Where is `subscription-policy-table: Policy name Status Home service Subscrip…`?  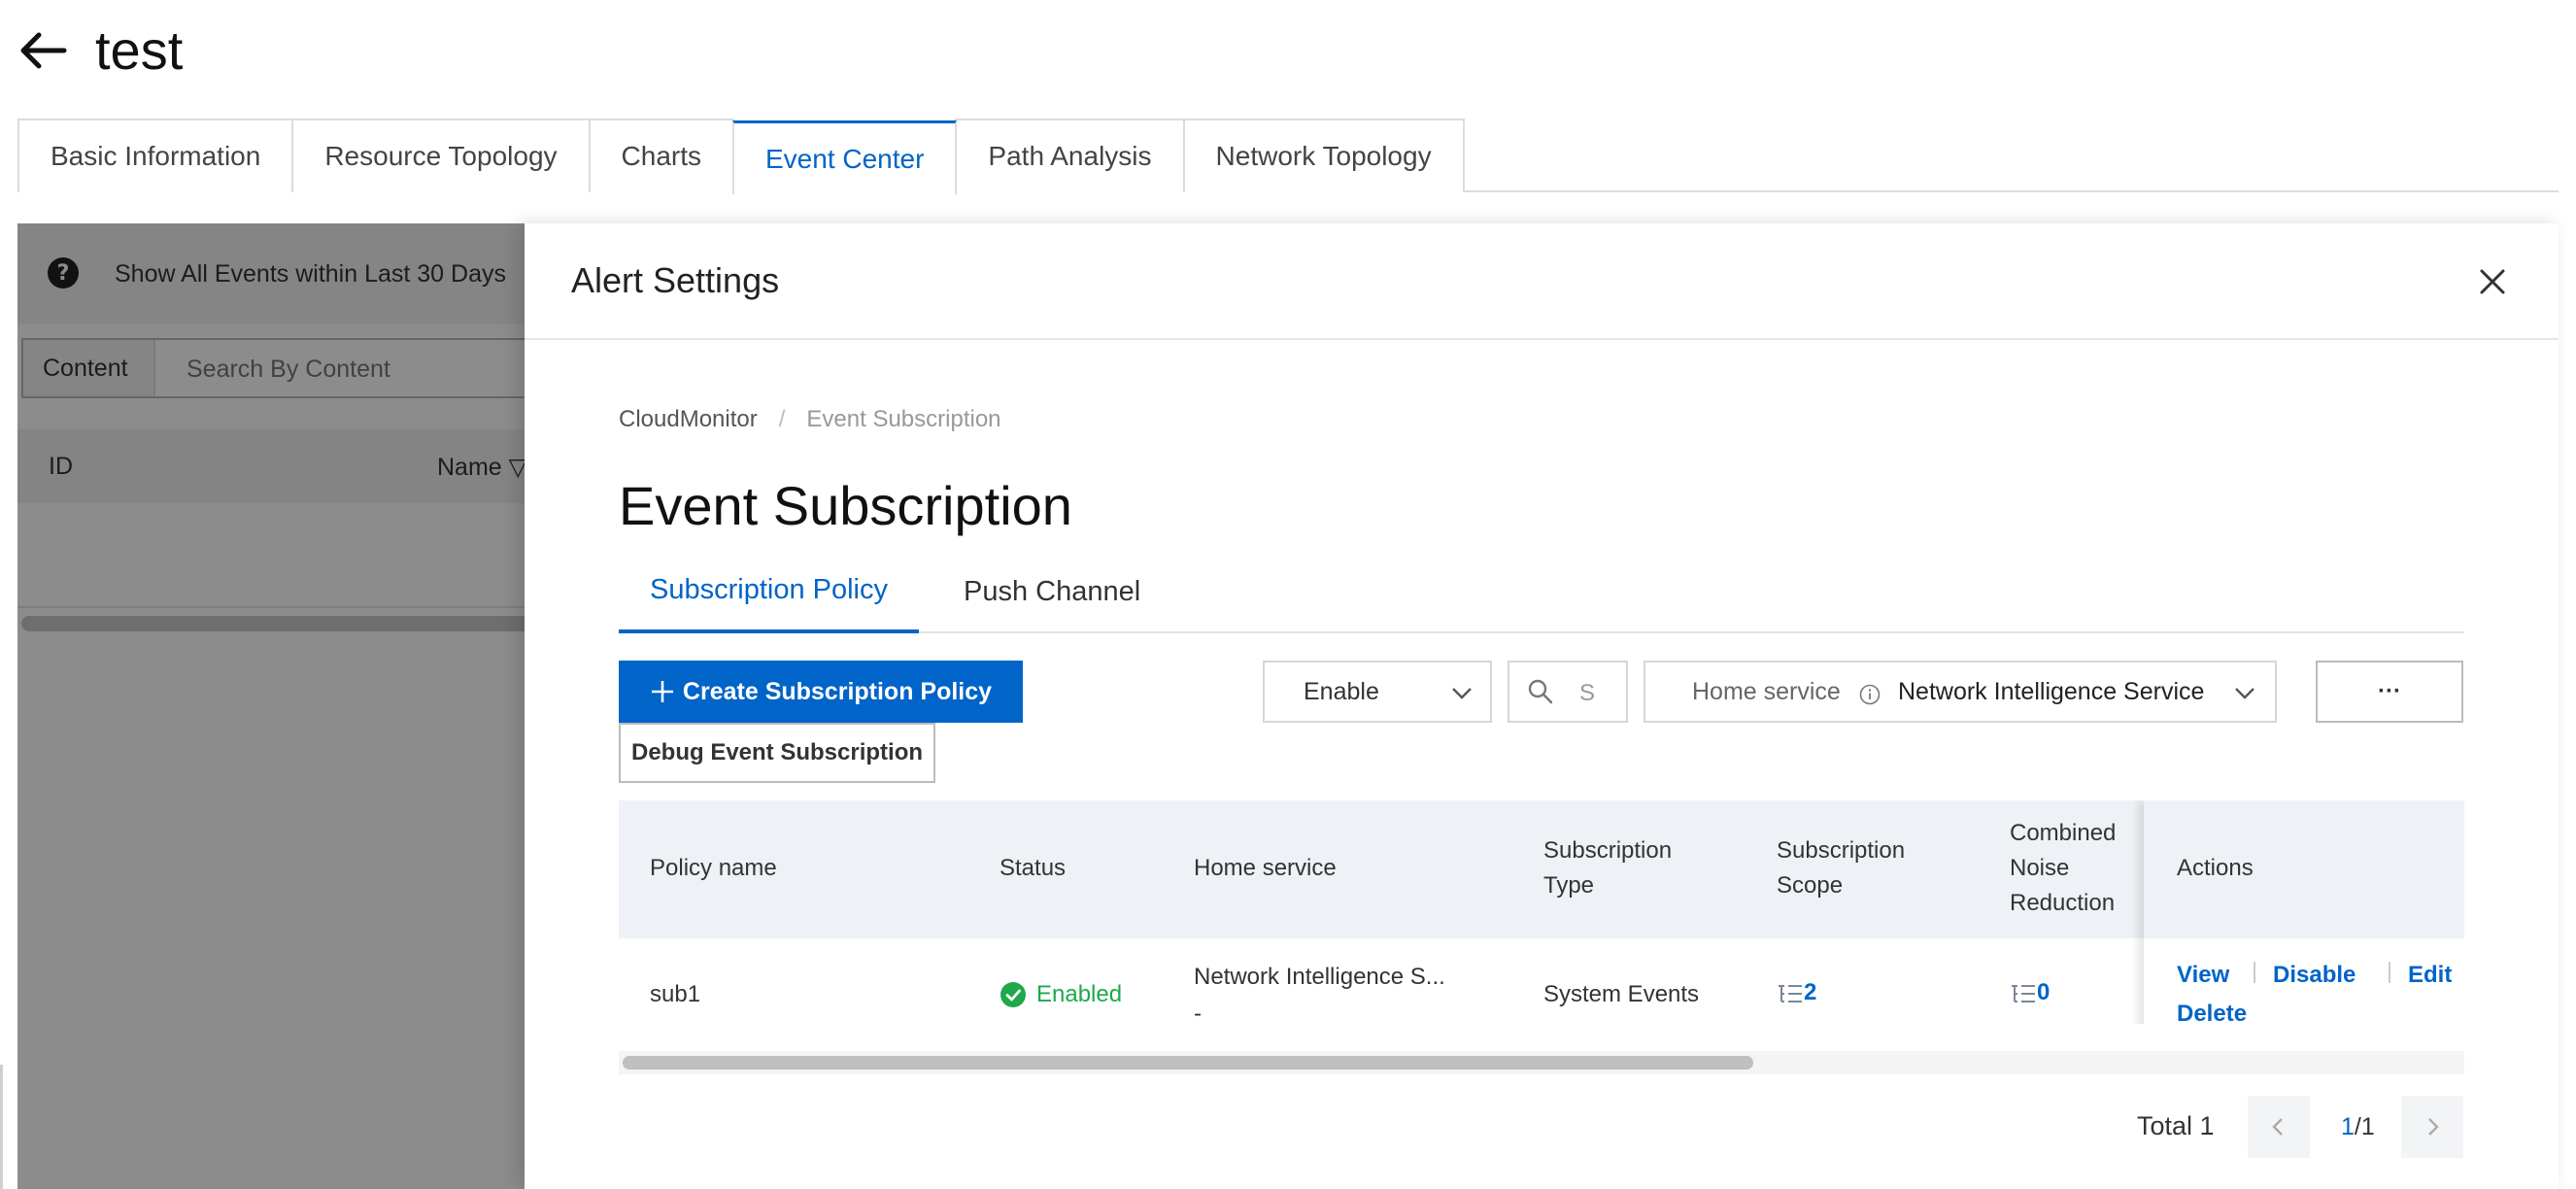 subscription-policy-table: Policy name Status Home service Subscrip… is located at coordinates (1541, 912).